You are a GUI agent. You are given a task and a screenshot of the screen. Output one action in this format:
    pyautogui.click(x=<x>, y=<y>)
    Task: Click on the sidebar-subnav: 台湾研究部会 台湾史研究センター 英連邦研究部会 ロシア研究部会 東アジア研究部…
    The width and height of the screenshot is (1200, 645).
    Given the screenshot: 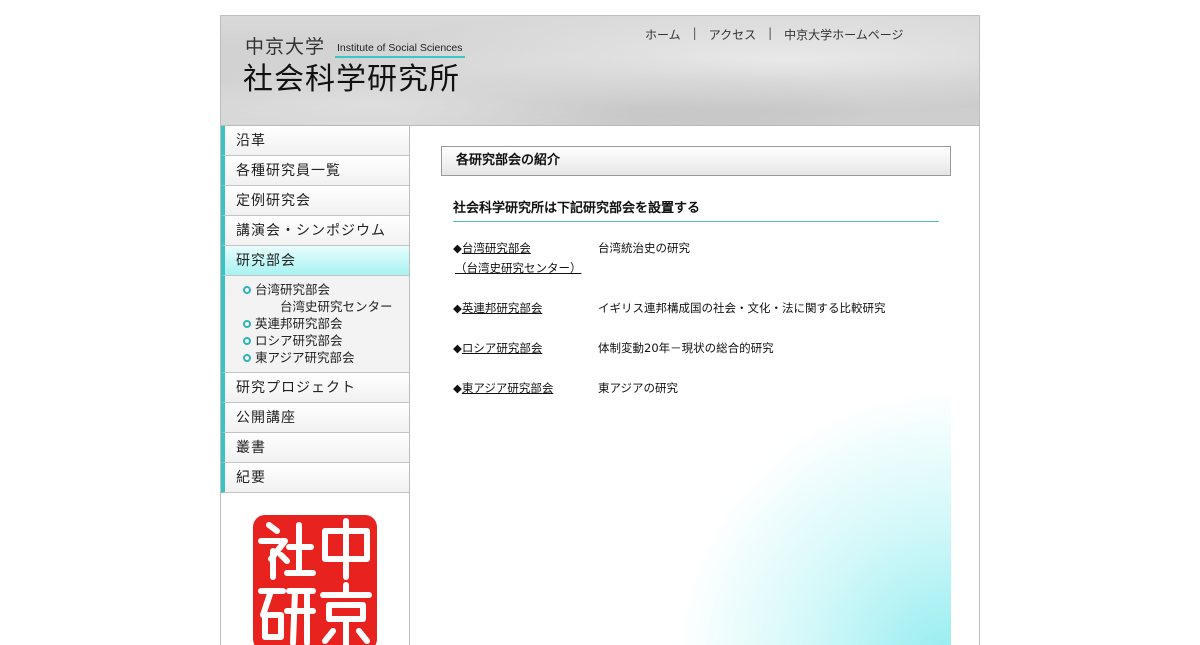 What is the action you would take?
    pyautogui.click(x=315, y=324)
    